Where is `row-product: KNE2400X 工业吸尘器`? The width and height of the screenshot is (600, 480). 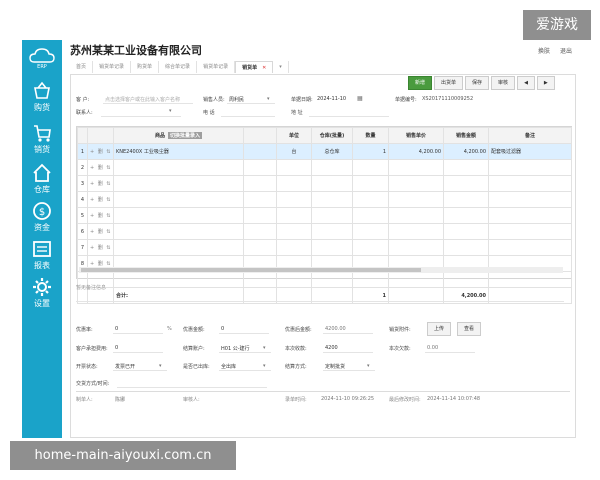 row-product: KNE2400X 工业吸尘器 is located at coordinates (178, 151).